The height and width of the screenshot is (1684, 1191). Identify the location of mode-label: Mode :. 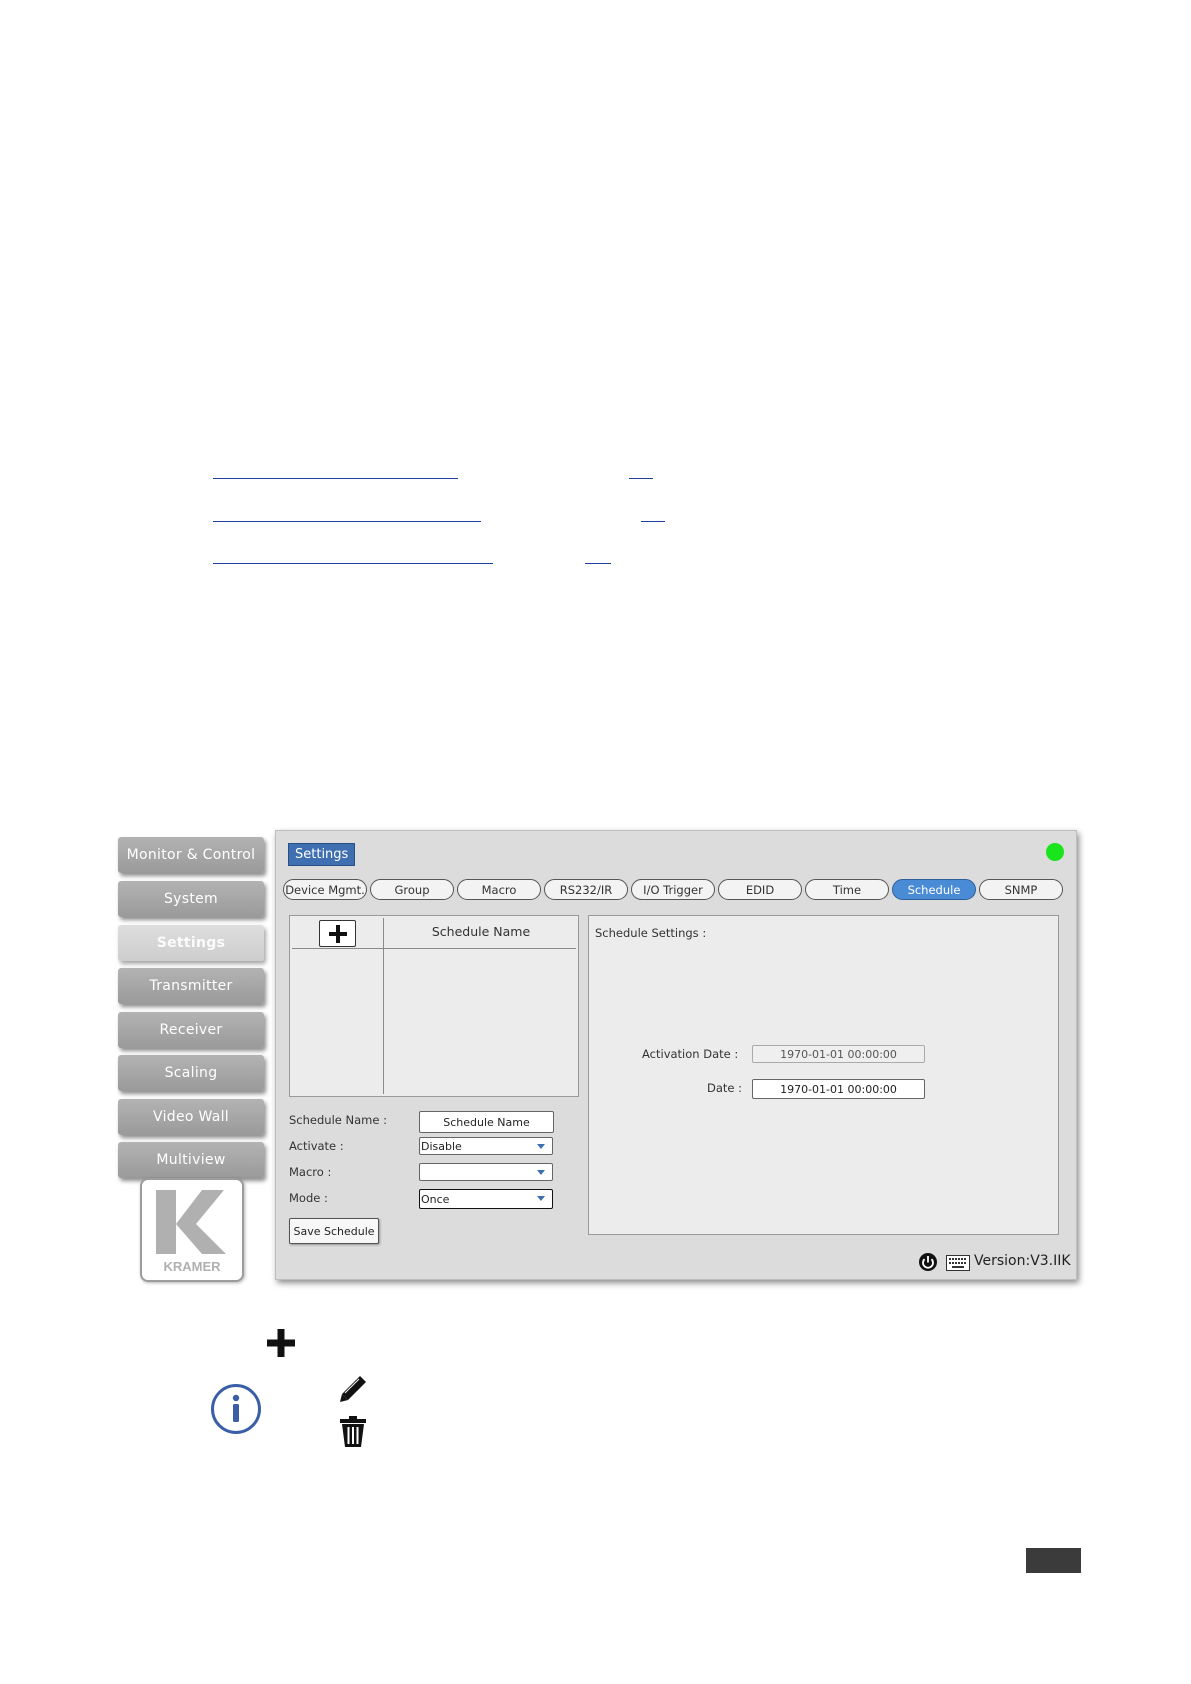
(308, 1198).